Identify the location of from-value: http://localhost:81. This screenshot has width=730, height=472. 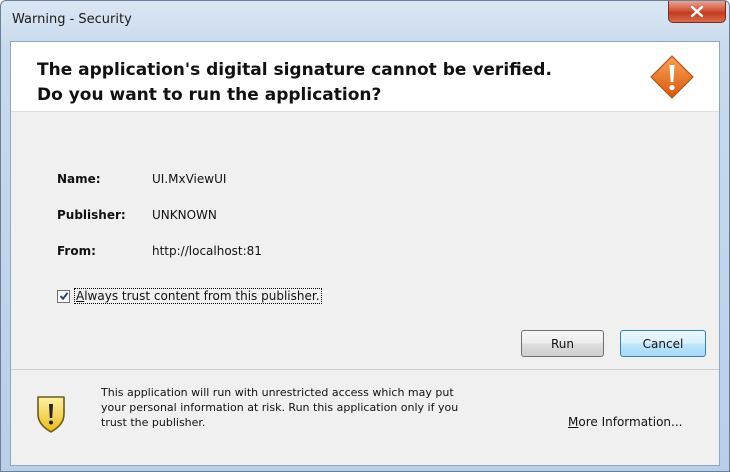
(207, 251).